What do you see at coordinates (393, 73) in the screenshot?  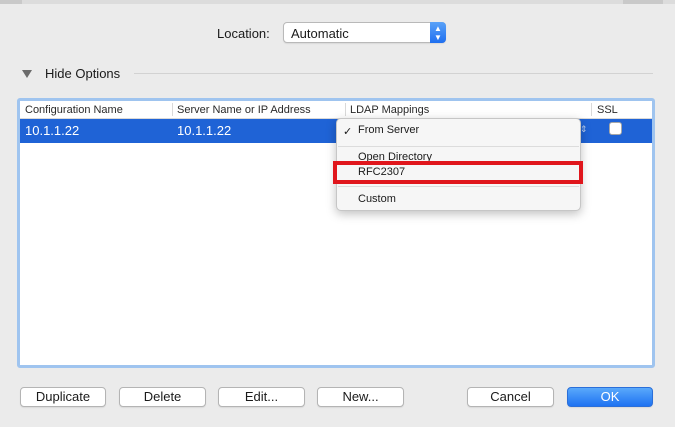 I see `options-divider` at bounding box center [393, 73].